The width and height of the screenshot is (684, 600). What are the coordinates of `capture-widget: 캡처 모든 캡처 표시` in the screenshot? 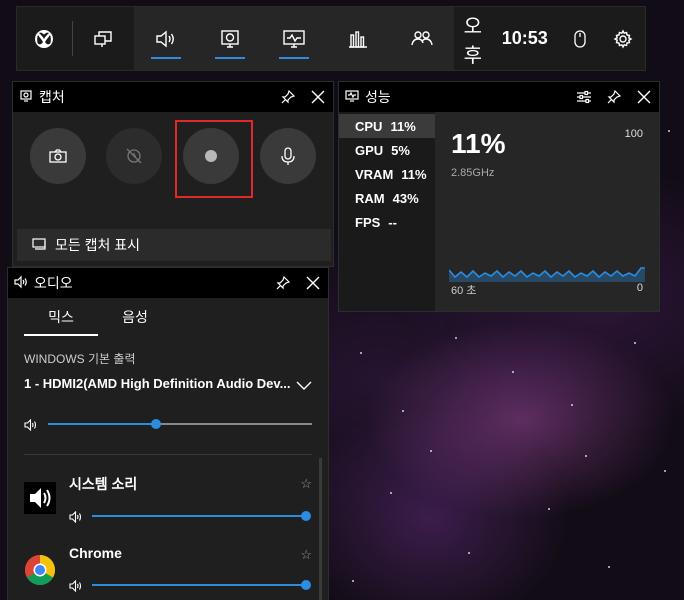 It's located at (173, 174).